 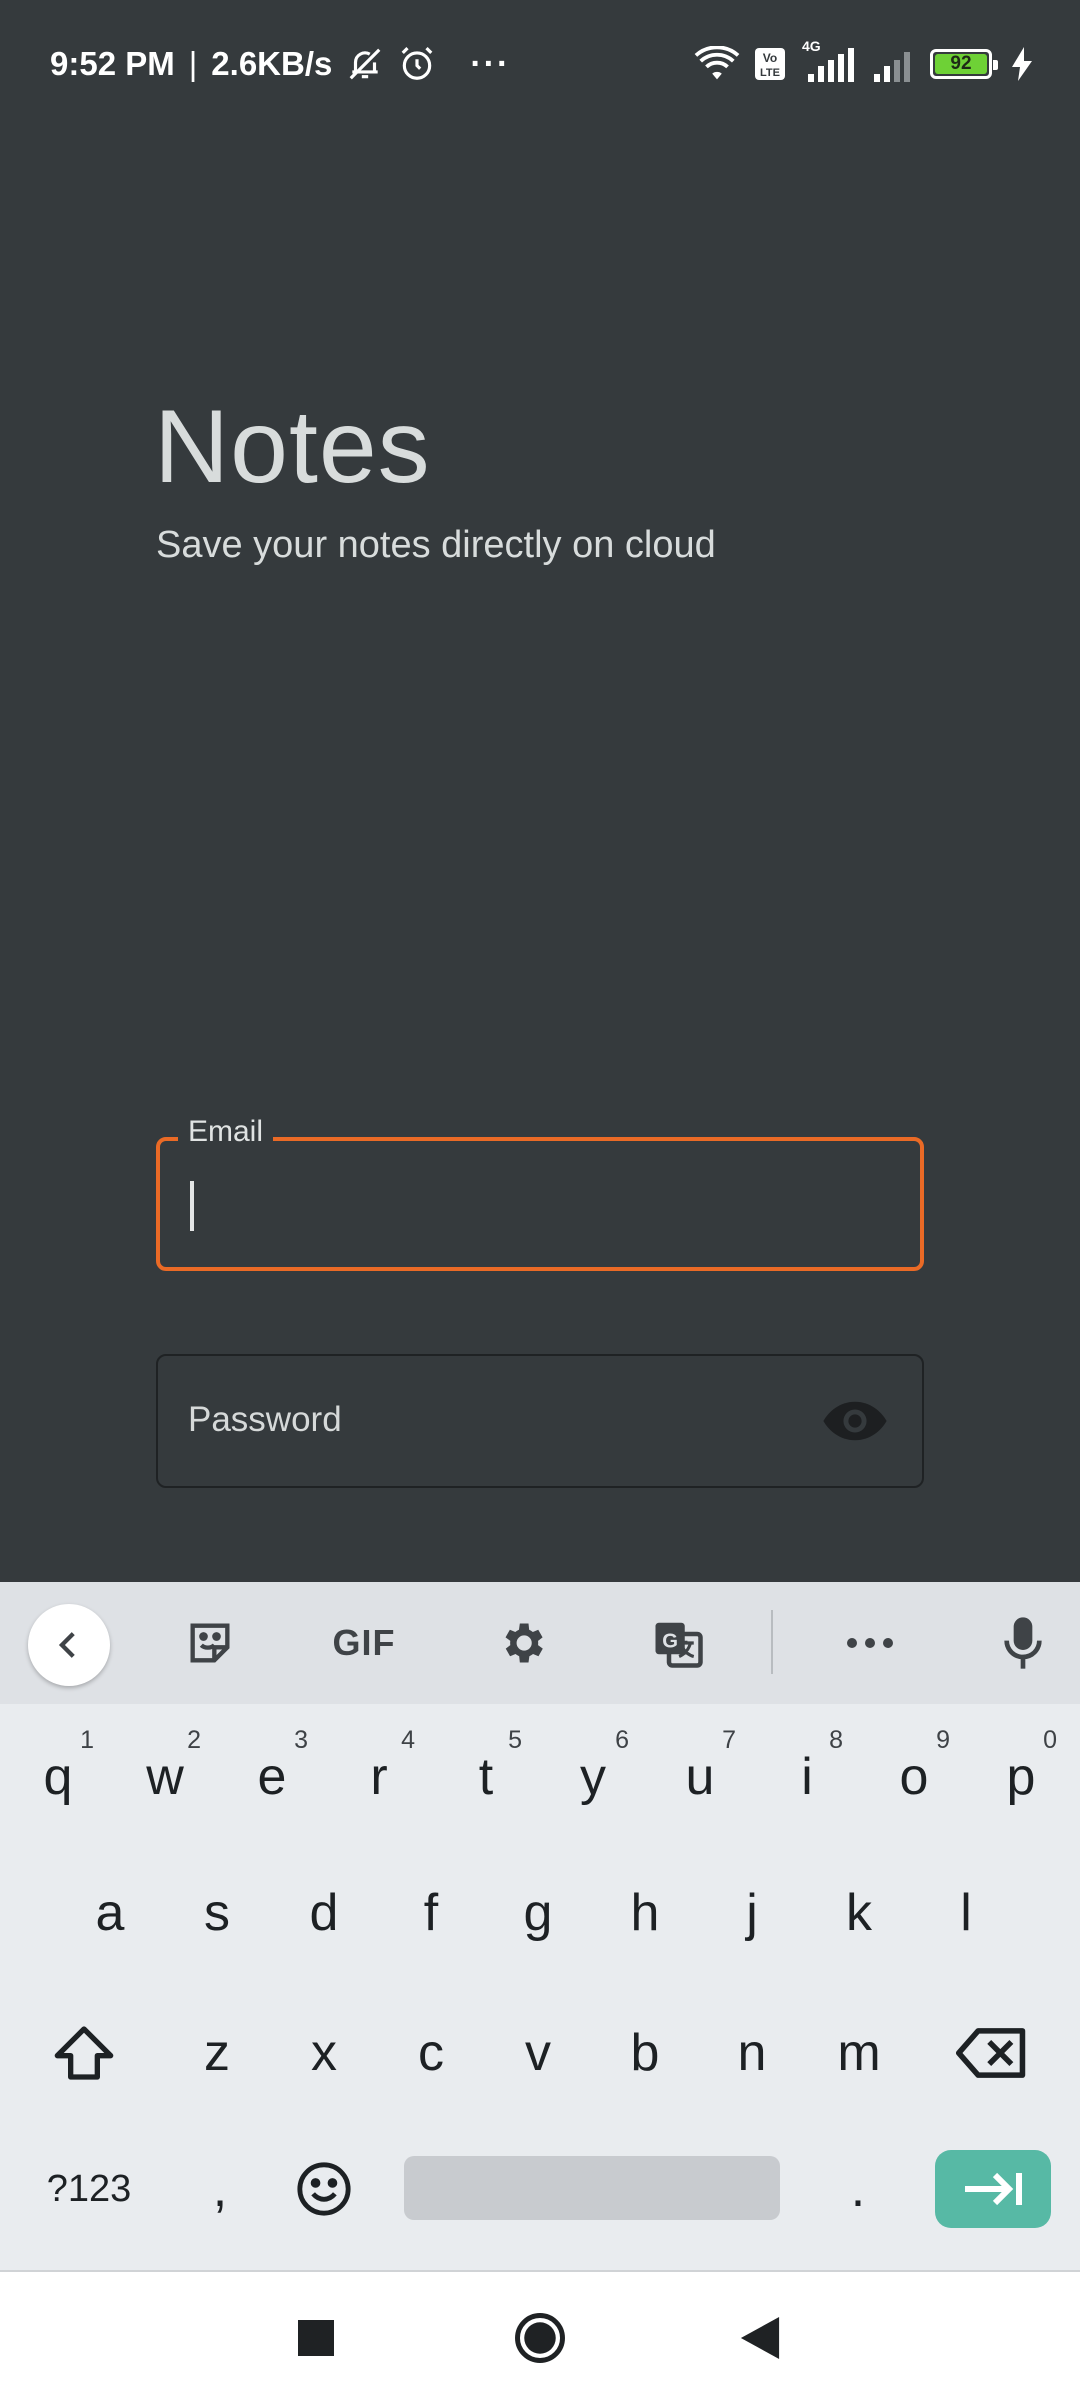 What do you see at coordinates (540, 1193) in the screenshot?
I see `email-field: Email` at bounding box center [540, 1193].